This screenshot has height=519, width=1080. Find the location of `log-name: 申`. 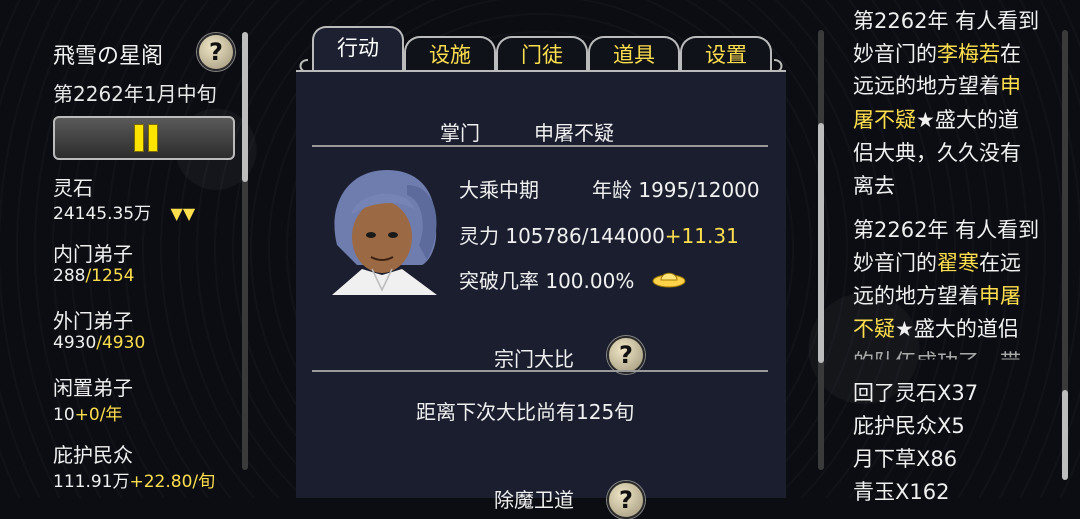

log-name: 申 is located at coordinates (1010, 86).